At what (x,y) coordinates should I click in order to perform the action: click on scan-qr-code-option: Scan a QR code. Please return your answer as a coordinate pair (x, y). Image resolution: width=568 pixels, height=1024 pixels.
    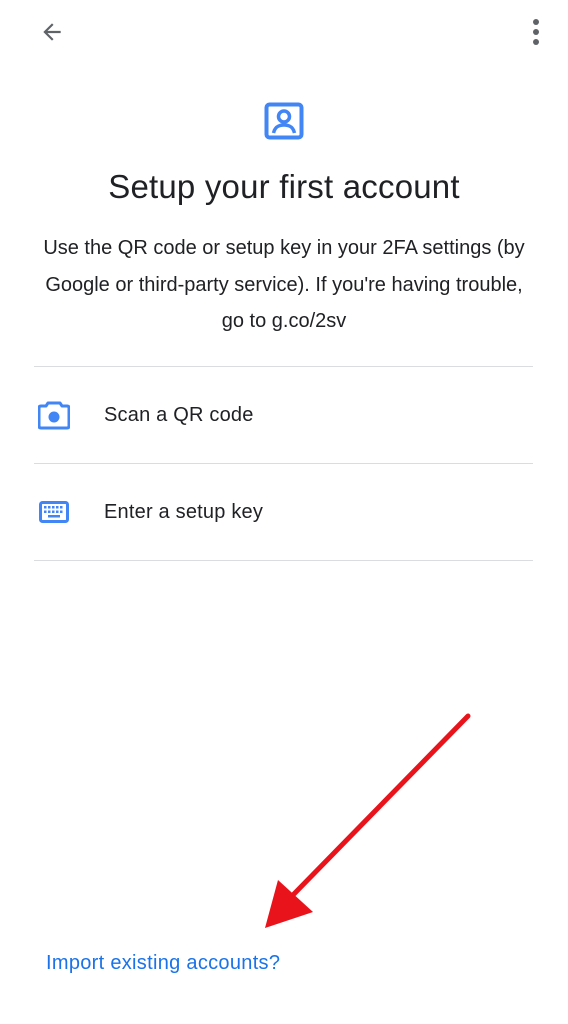
    Looking at the image, I should click on (283, 415).